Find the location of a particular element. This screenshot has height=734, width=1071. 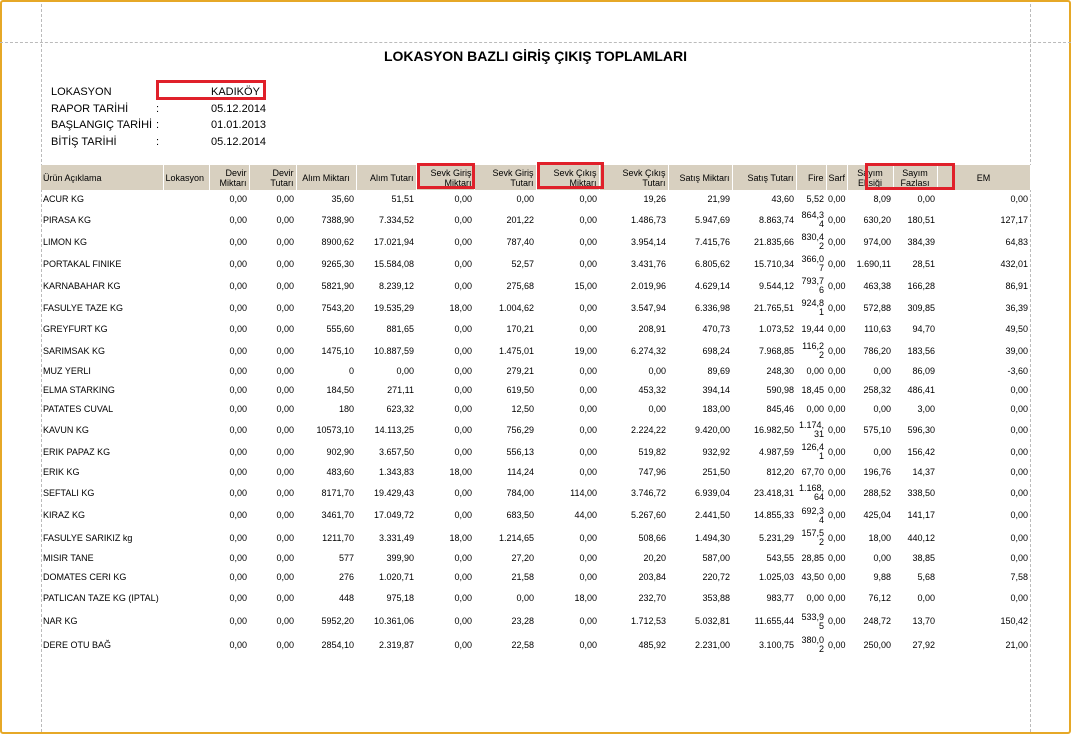

table-cell: 279,21 is located at coordinates (520, 371).